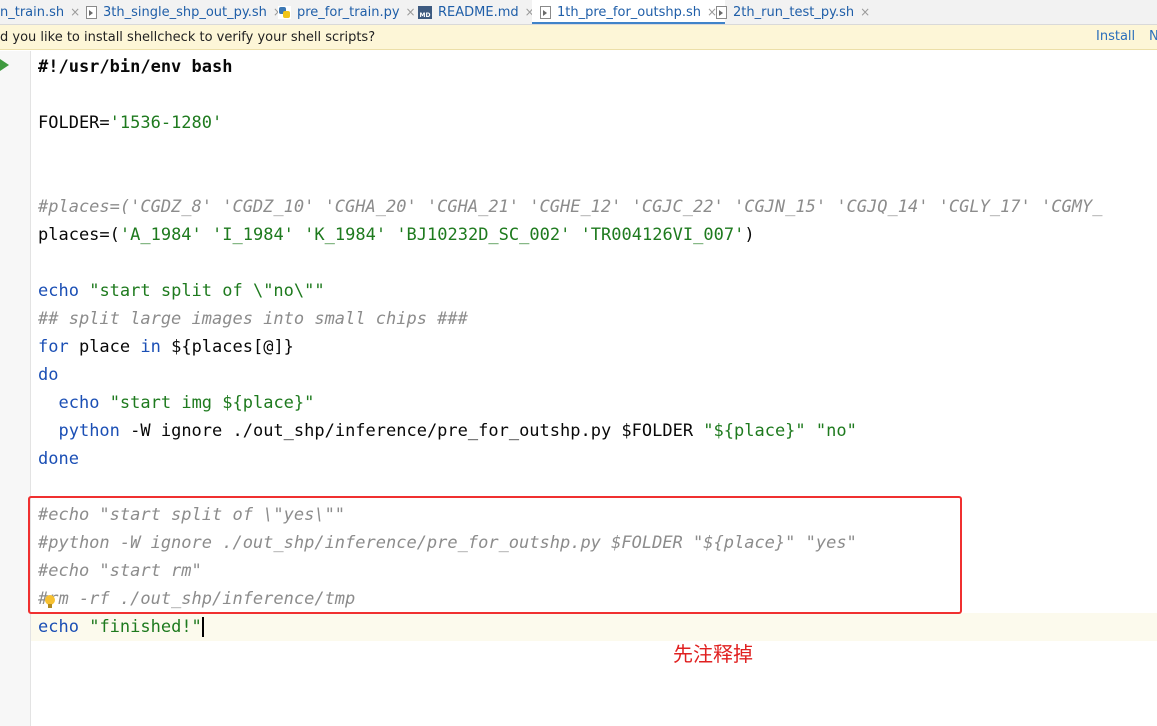 This screenshot has height=726, width=1157. Describe the element at coordinates (754, 431) in the screenshot. I see `string-literal: "${place}"` at that location.